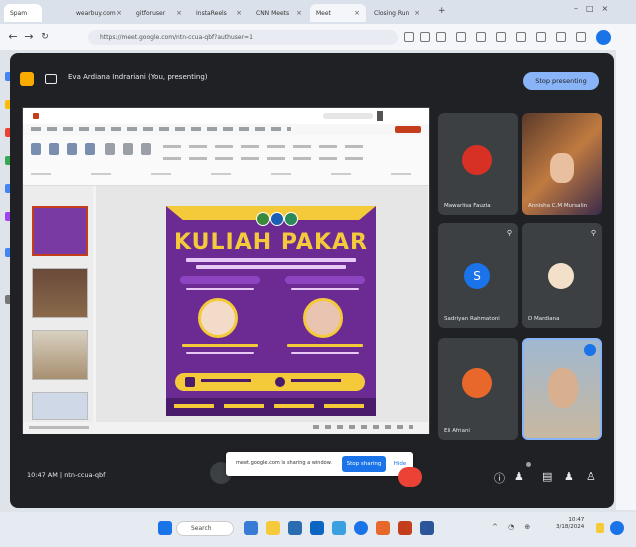 Image resolution: width=636 pixels, height=547 pixels. Describe the element at coordinates (29, 36) in the screenshot. I see `forward-icon: →` at that location.